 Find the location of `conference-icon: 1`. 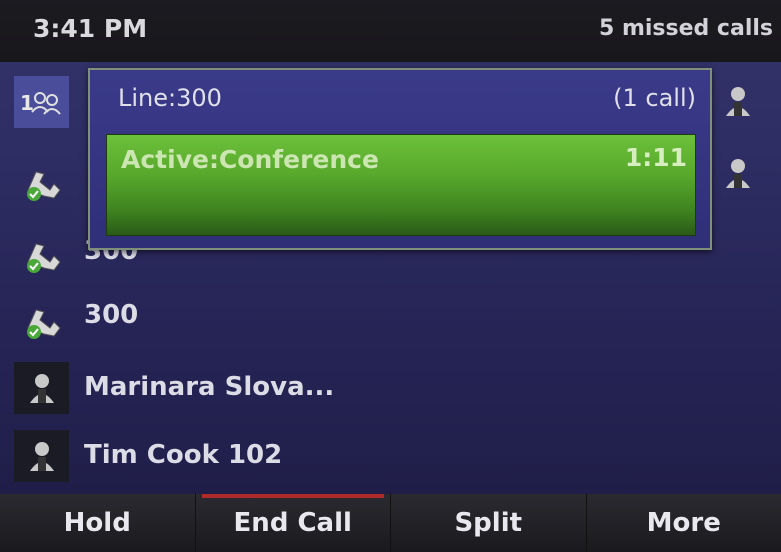

conference-icon: 1 is located at coordinates (41, 102).